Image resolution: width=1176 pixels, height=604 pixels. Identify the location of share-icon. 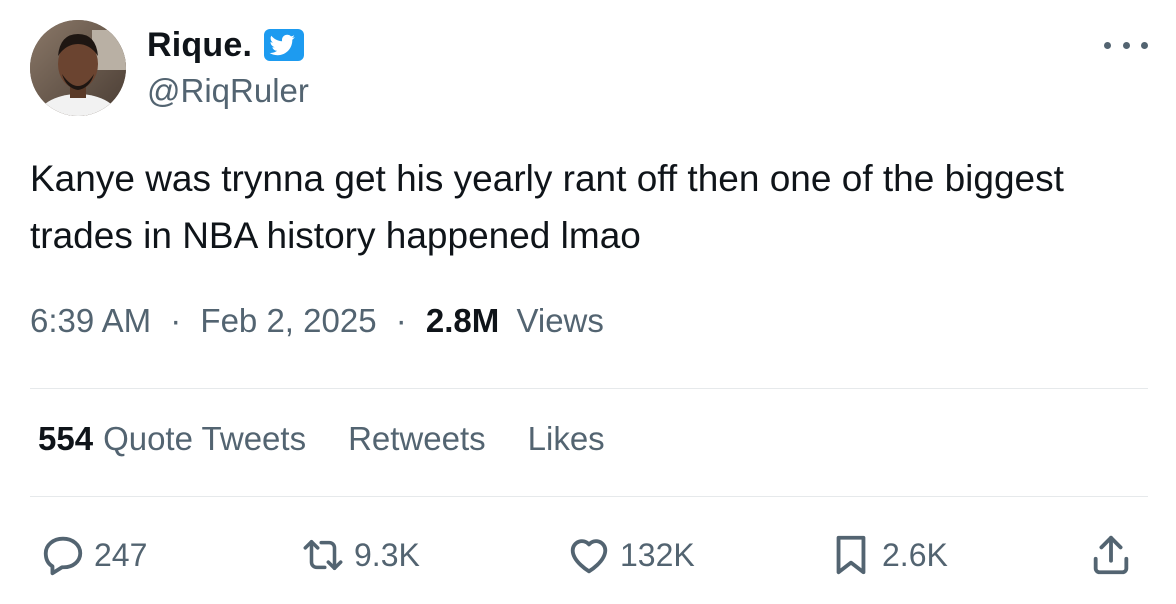
(1111, 555).